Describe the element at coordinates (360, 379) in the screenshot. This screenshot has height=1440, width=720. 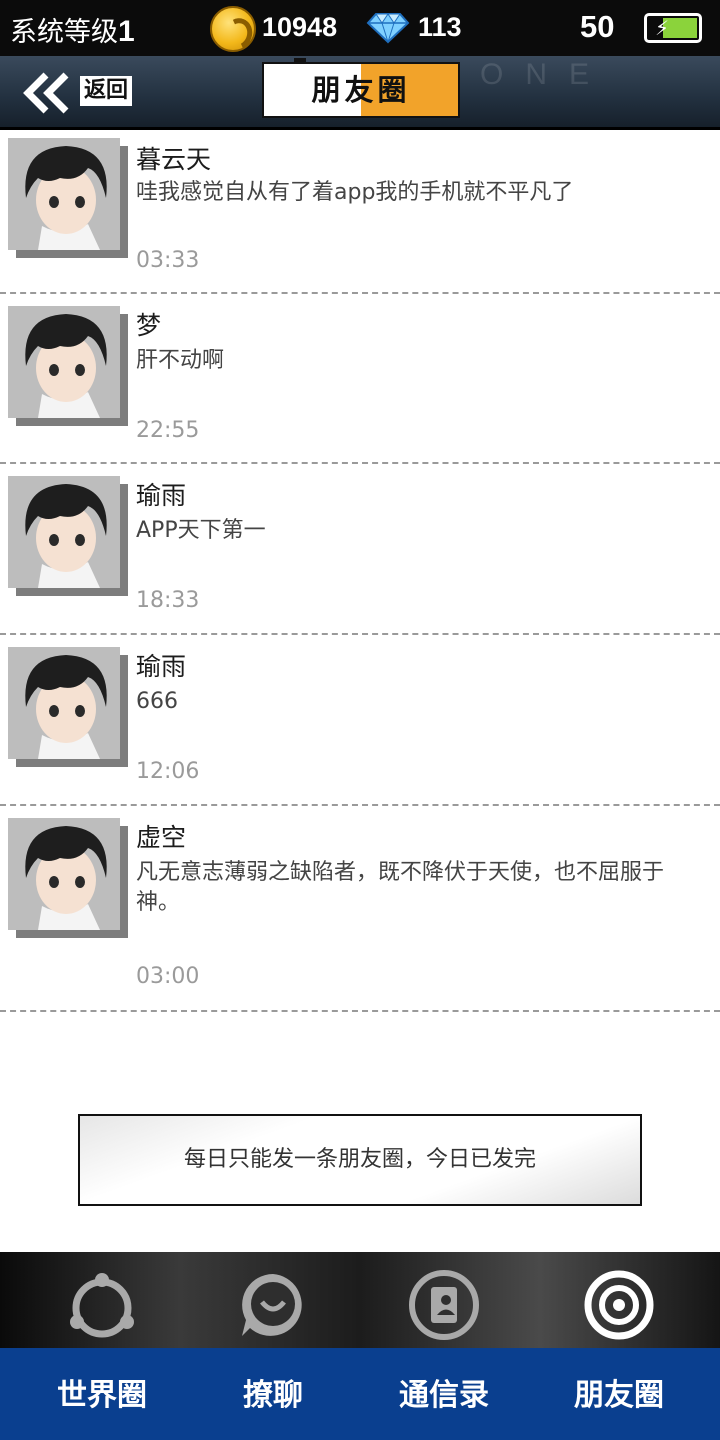
I see `post-item: 梦 肝不动啊 22:55` at that location.